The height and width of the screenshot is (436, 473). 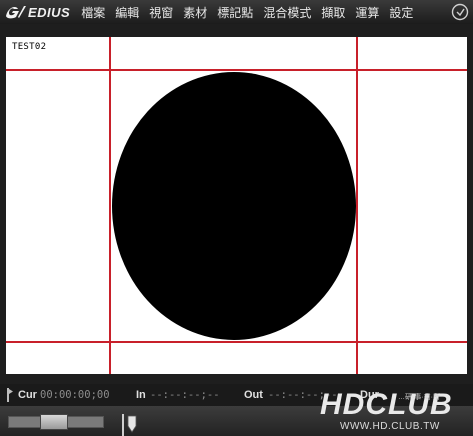 I want to click on app-logo: EDIUS, so click(x=37, y=12).